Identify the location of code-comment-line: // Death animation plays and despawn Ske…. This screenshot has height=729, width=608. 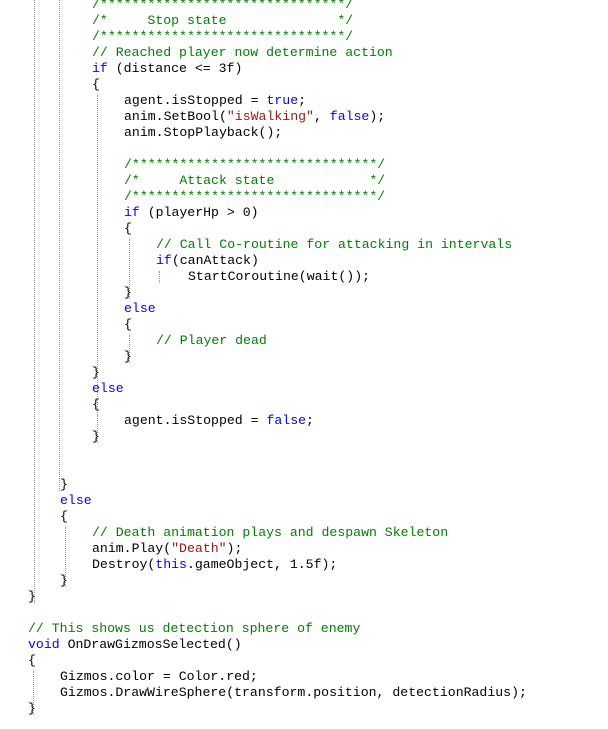
(270, 533).